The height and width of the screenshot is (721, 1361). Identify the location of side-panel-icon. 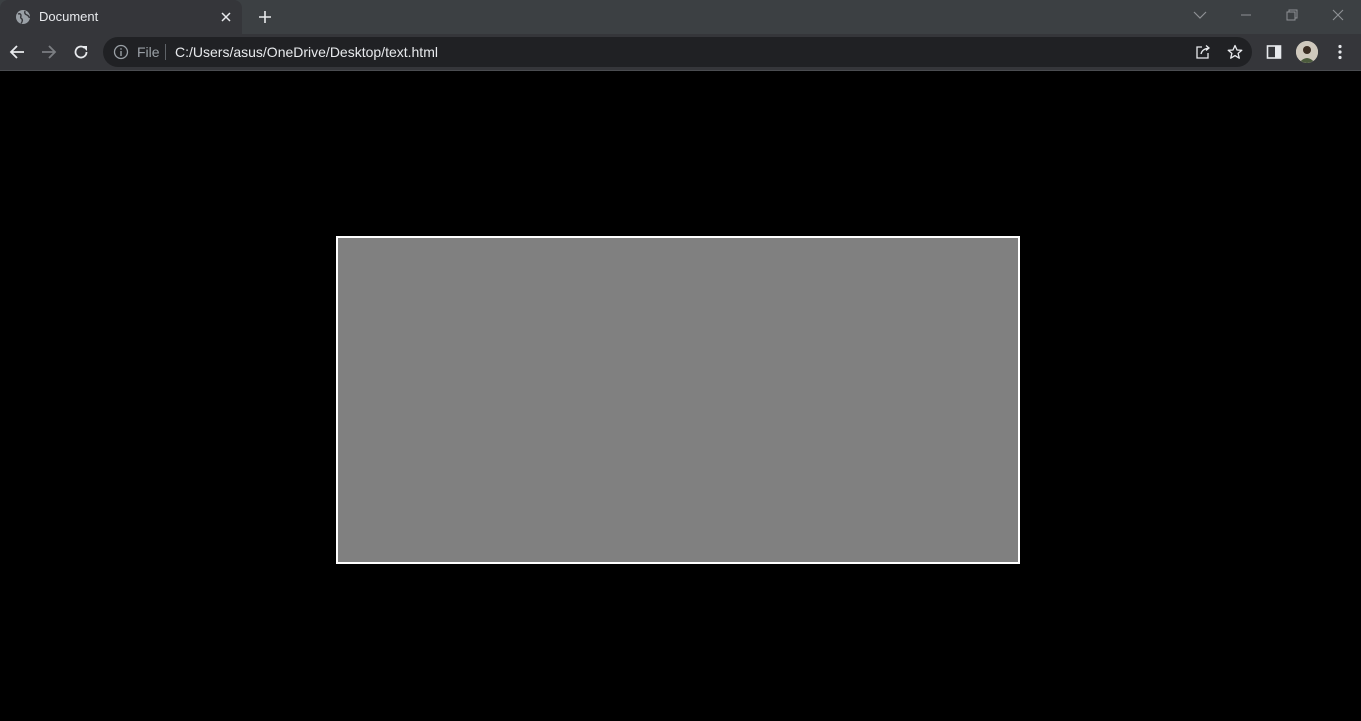
(1274, 52).